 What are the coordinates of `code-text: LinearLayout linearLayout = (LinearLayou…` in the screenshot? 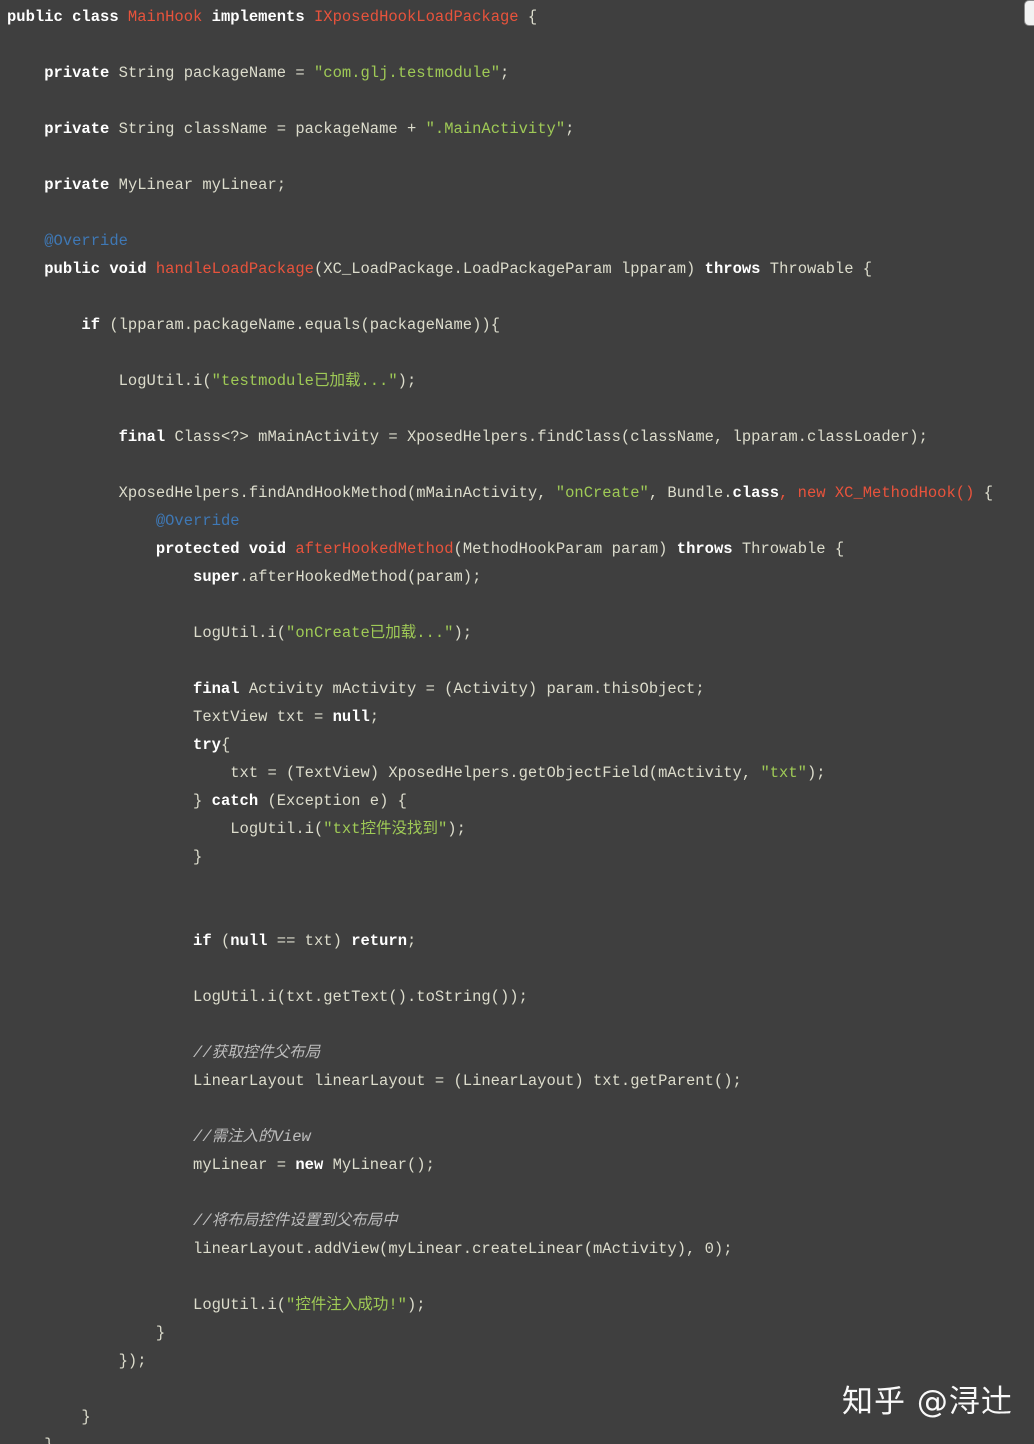 It's located at (374, 1081).